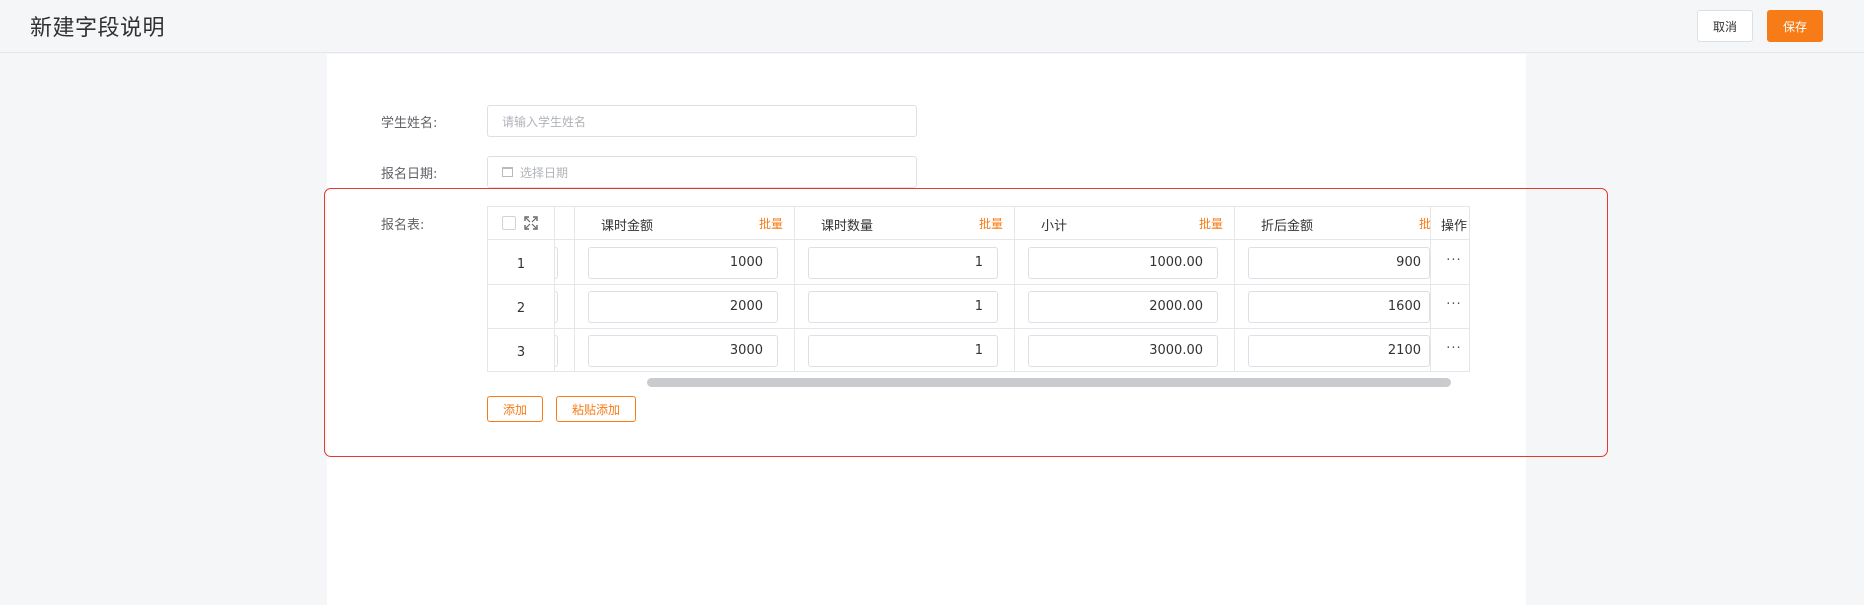 This screenshot has width=1864, height=605. Describe the element at coordinates (1452, 224) in the screenshot. I see `col-header-action: 操作` at that location.